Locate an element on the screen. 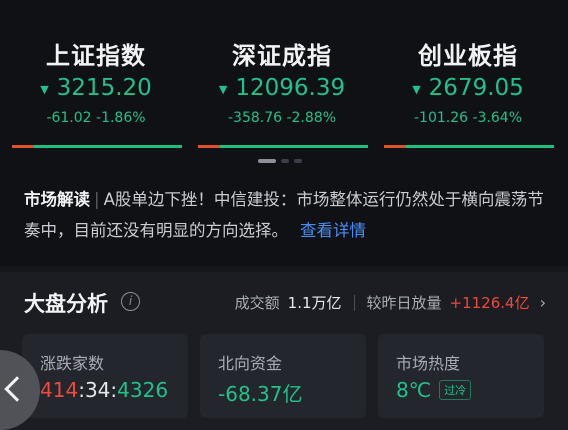 This screenshot has width=568, height=430. turnover-summary: 成交额 1.1万亿 较昨日放量 +1126.4亿 › is located at coordinates (390, 302).